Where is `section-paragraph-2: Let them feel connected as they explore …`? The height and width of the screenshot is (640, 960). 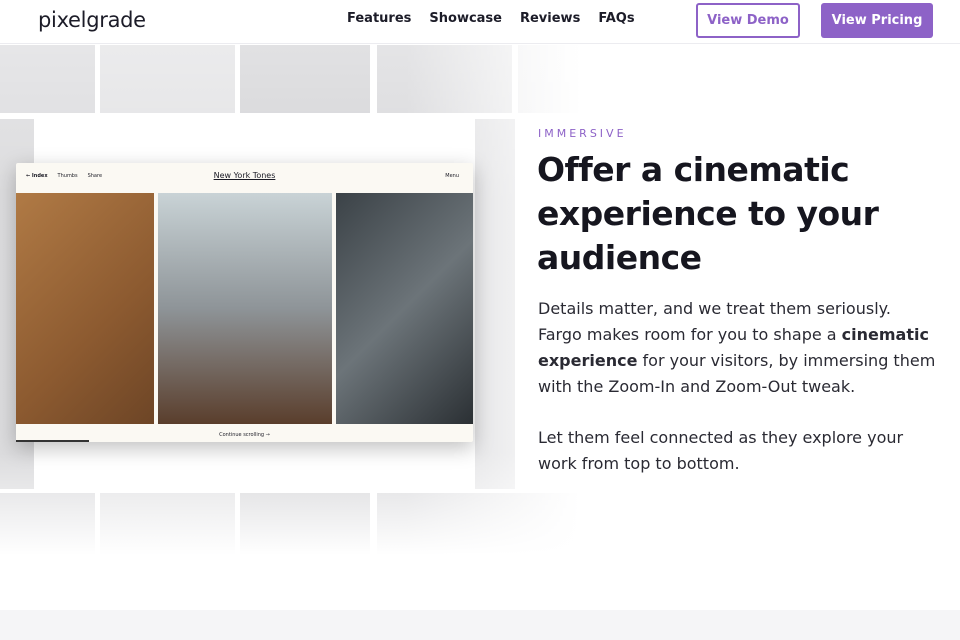 section-paragraph-2: Let them feel connected as they explore … is located at coordinates (721, 450).